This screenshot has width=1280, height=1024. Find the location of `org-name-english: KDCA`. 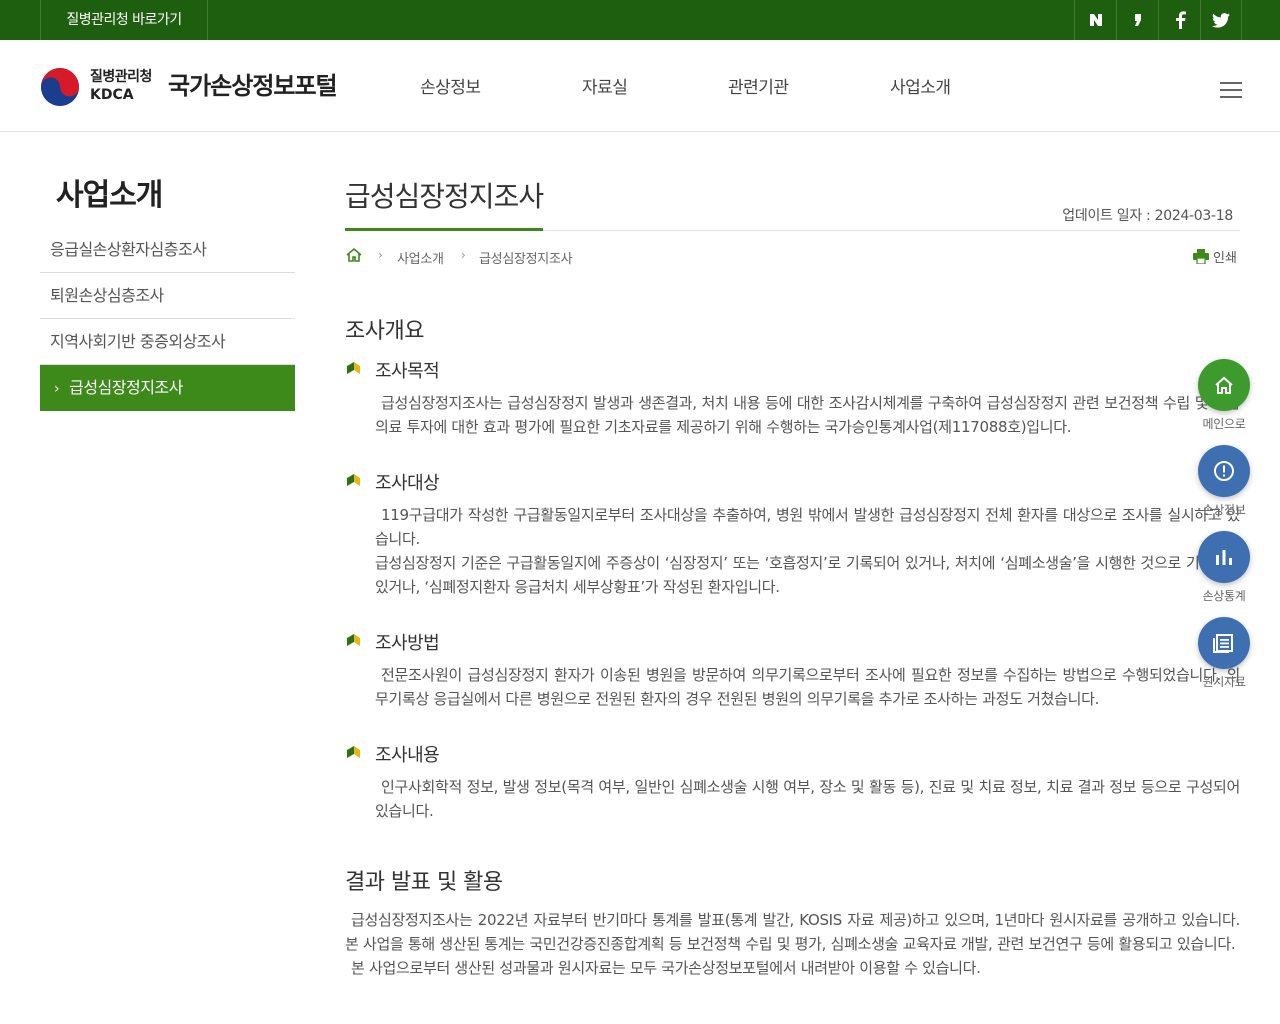

org-name-english: KDCA is located at coordinates (112, 95).